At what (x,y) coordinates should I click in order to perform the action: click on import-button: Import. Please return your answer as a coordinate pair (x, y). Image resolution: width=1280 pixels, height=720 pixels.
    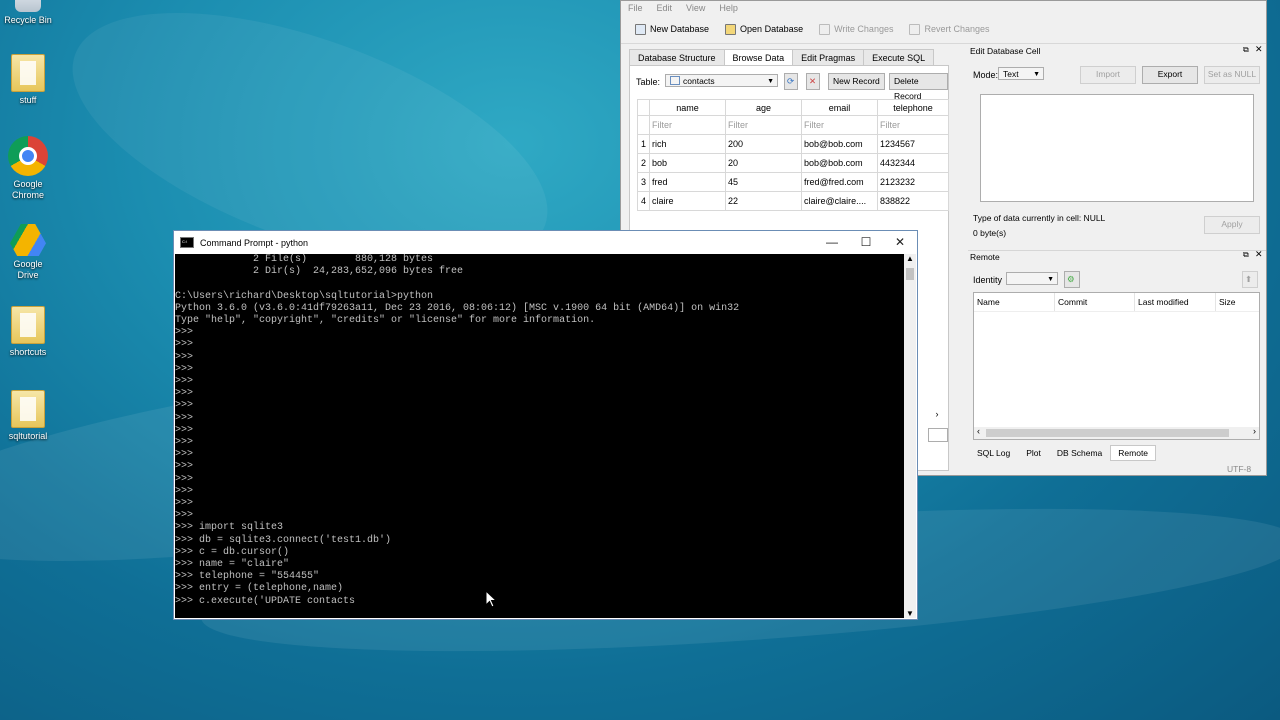
    Looking at the image, I should click on (1108, 75).